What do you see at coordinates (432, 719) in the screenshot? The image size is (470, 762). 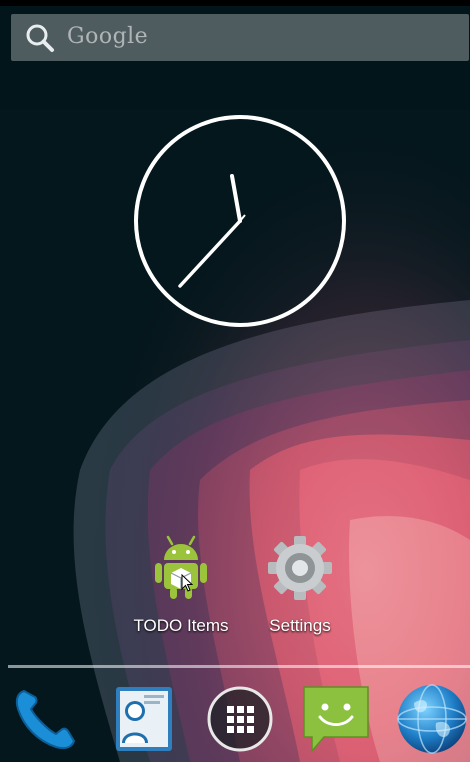 I see `globe-icon` at bounding box center [432, 719].